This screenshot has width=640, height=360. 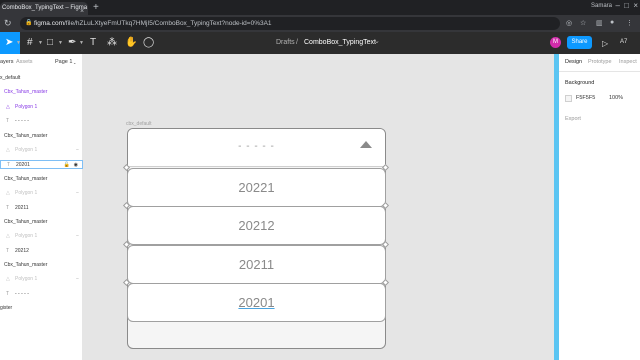 I want to click on layer-row: T 20212, so click(x=41, y=251).